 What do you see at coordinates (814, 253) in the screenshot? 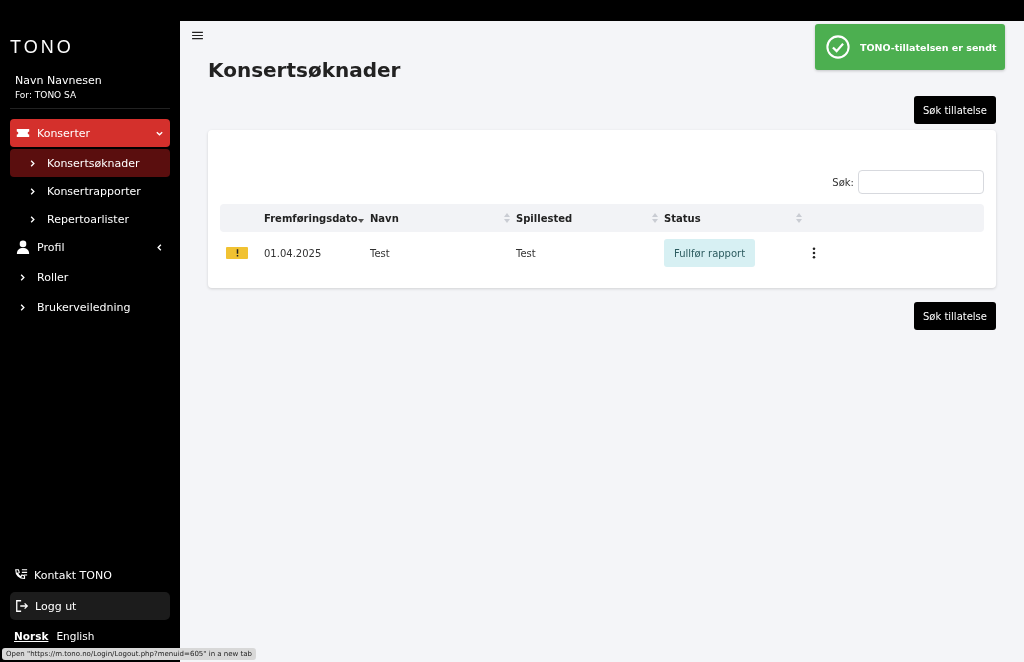
I see `more-options-icon` at bounding box center [814, 253].